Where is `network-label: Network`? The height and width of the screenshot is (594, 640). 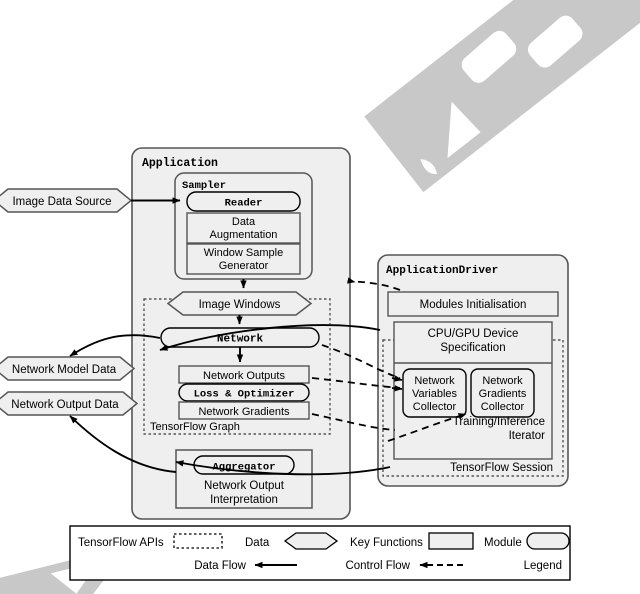 network-label: Network is located at coordinates (240, 340).